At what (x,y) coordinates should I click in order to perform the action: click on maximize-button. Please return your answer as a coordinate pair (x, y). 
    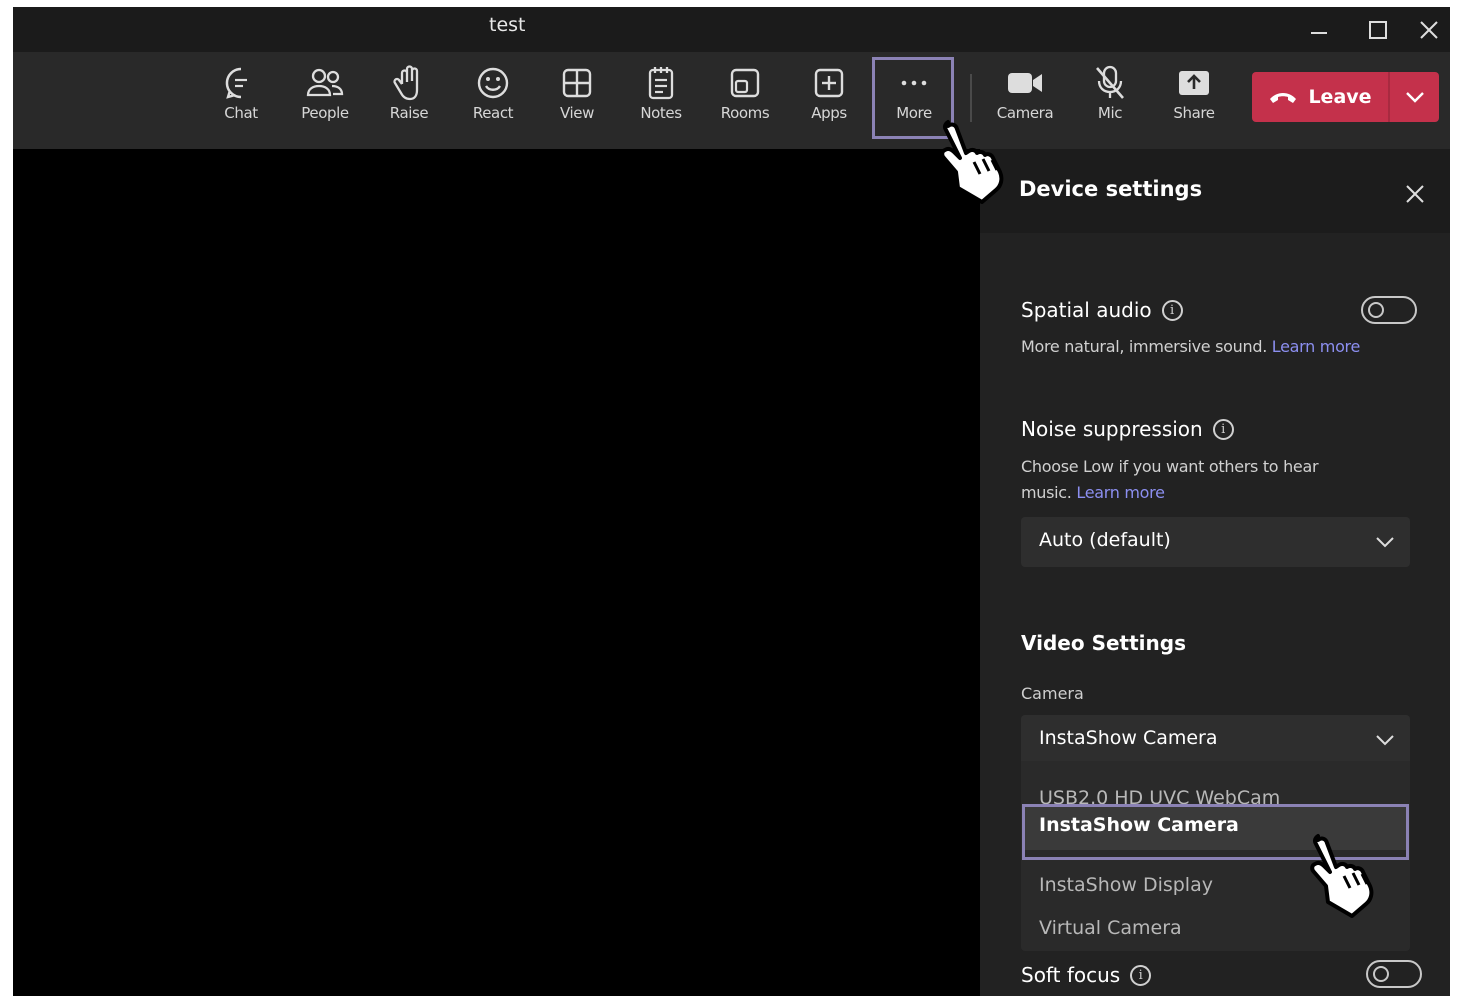
    Looking at the image, I should click on (1378, 29).